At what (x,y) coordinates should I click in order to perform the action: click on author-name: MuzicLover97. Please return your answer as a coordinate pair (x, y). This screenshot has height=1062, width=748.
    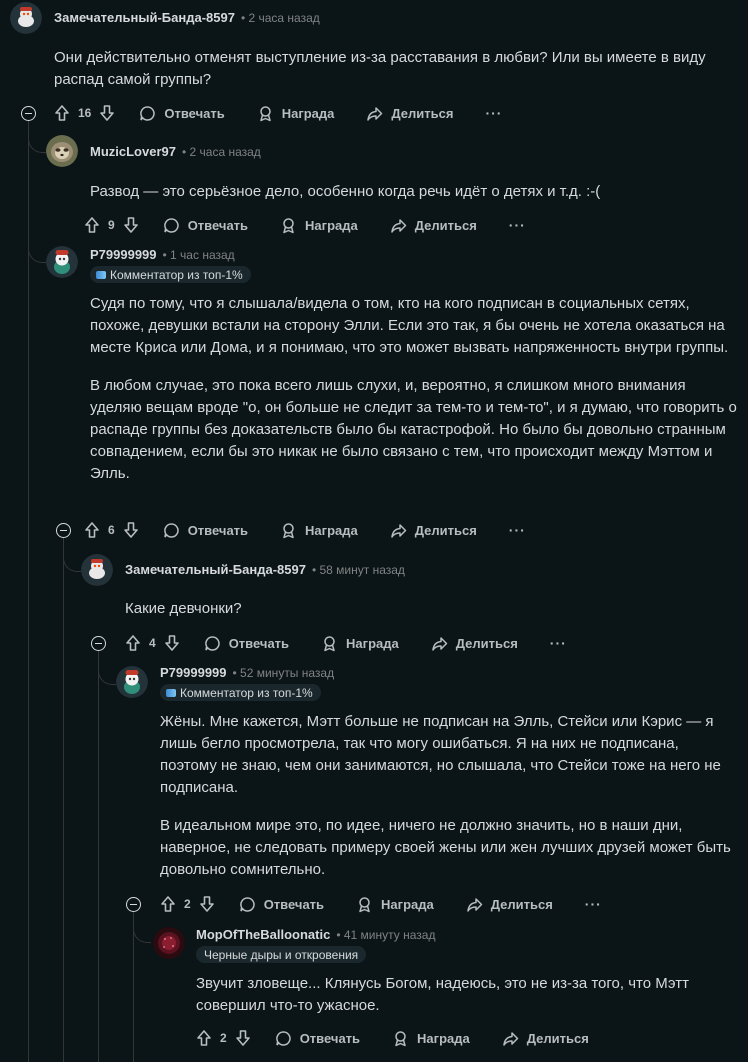
    Looking at the image, I should click on (133, 151).